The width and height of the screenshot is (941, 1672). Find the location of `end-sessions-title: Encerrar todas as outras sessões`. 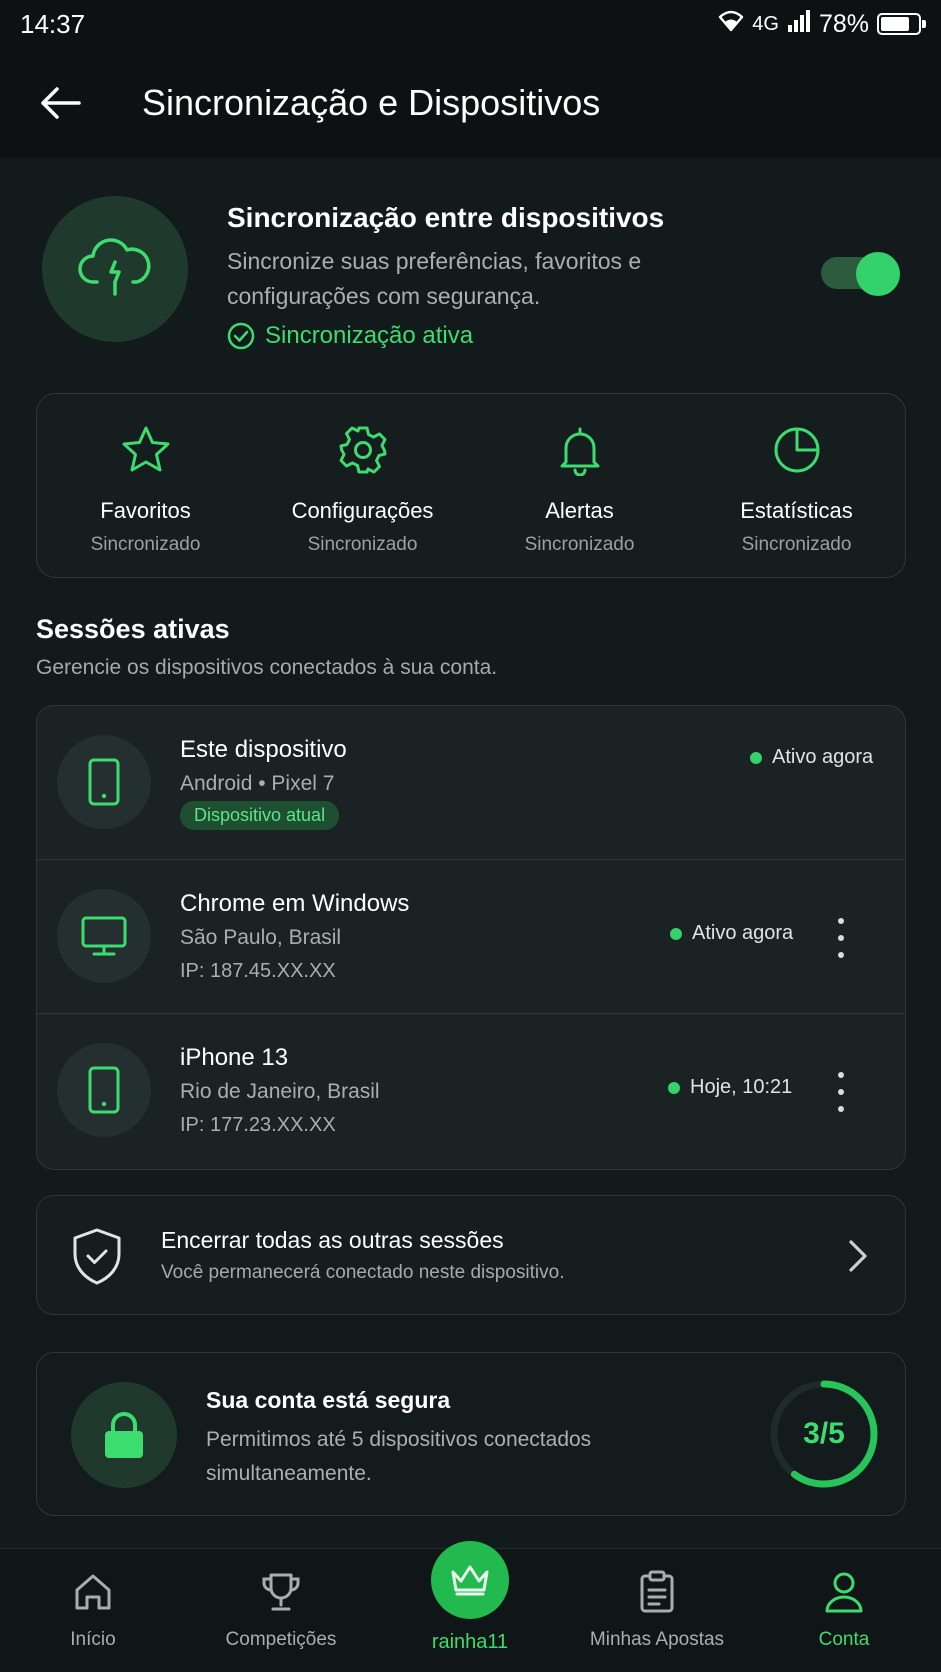

end-sessions-title: Encerrar todas as outras sessões is located at coordinates (332, 1240).